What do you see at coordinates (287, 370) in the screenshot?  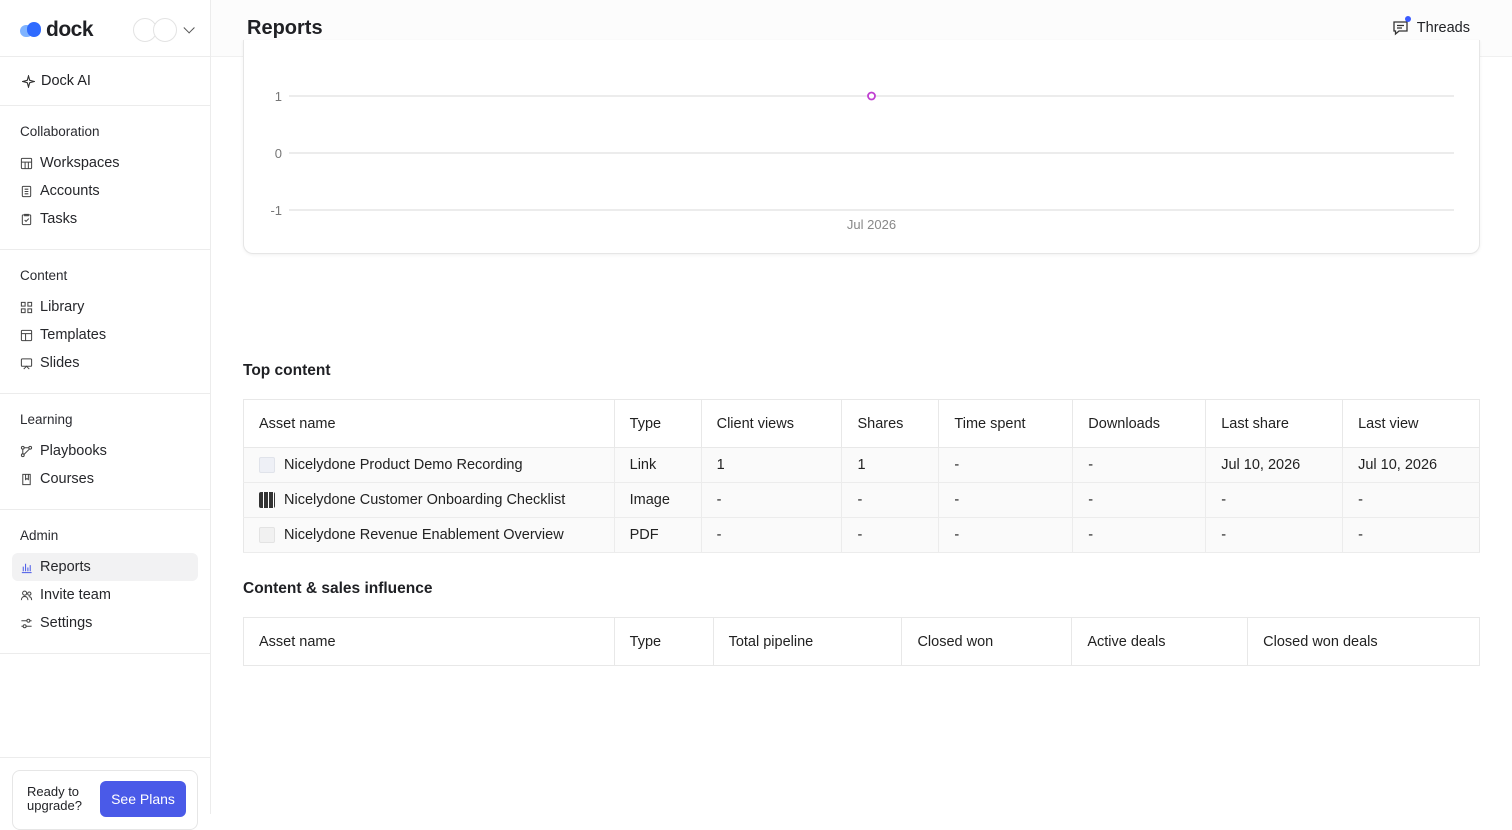 I see `top-content-heading: Top content` at bounding box center [287, 370].